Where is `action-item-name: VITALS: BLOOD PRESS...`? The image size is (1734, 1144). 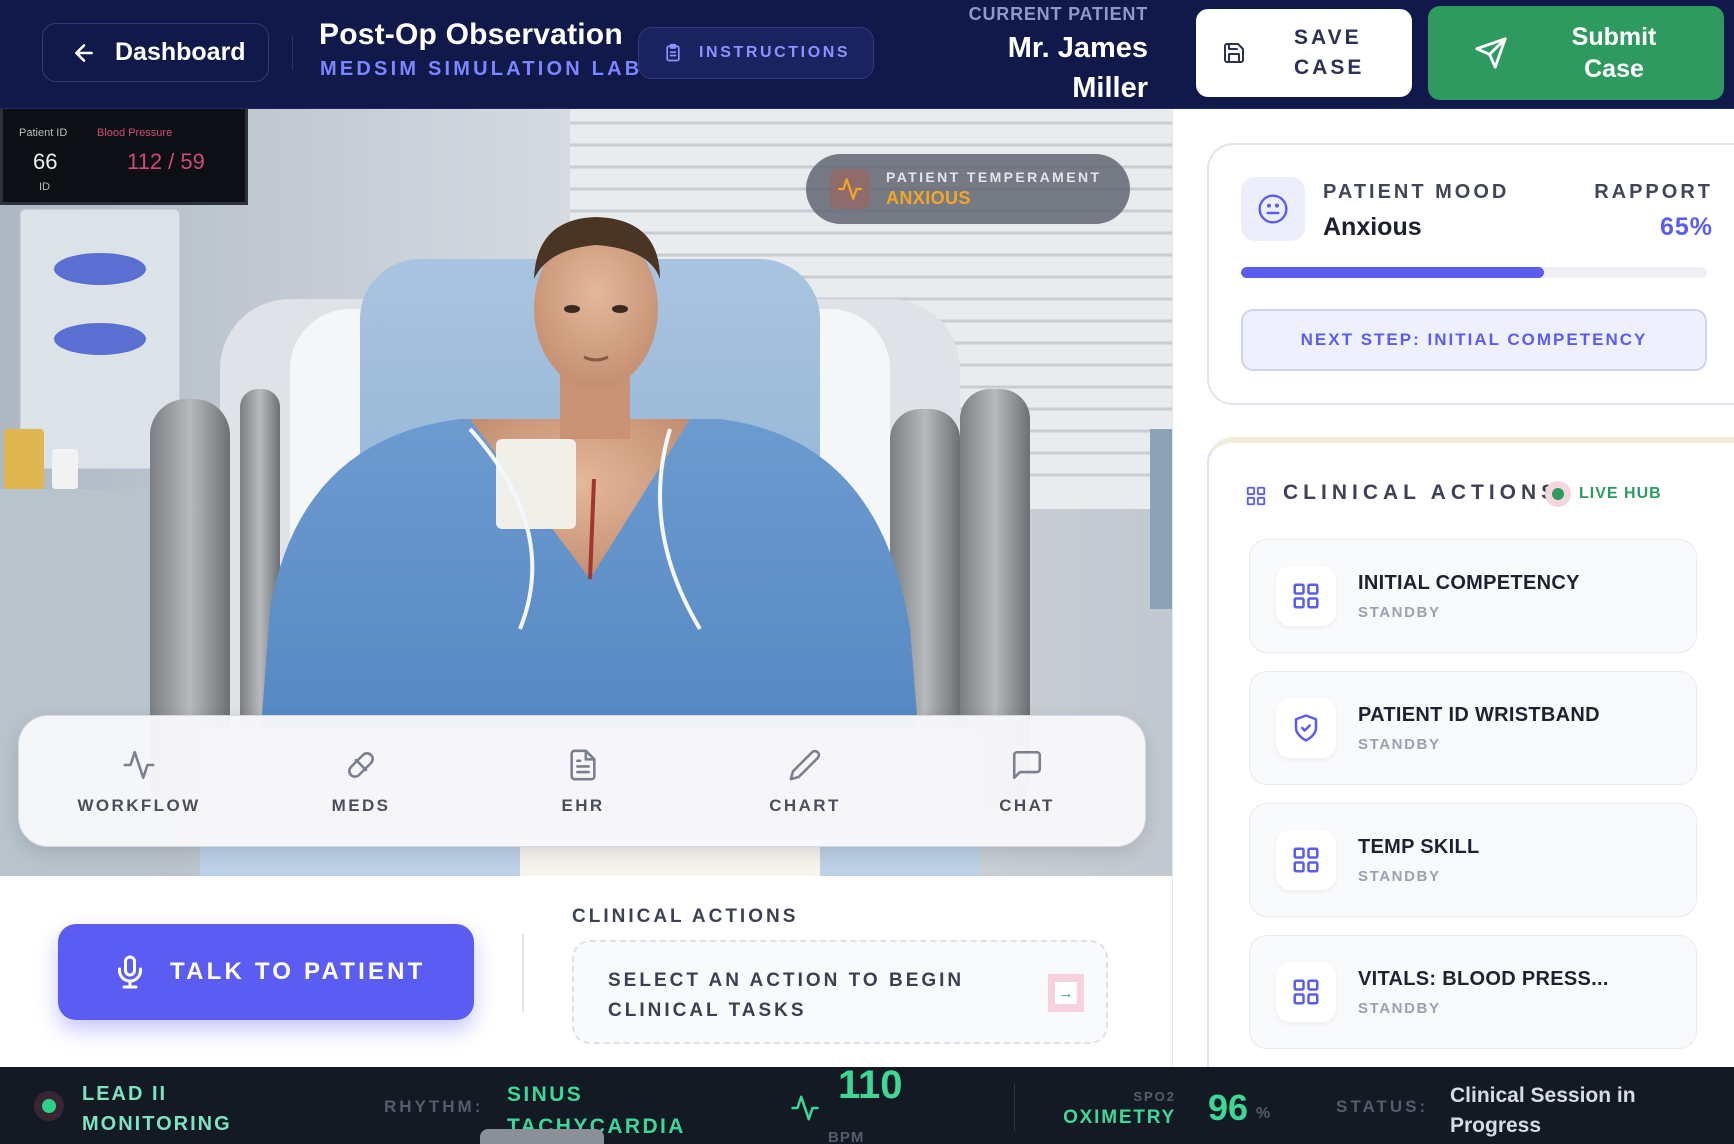
action-item-name: VITALS: BLOOD PRESS... is located at coordinates (1483, 979).